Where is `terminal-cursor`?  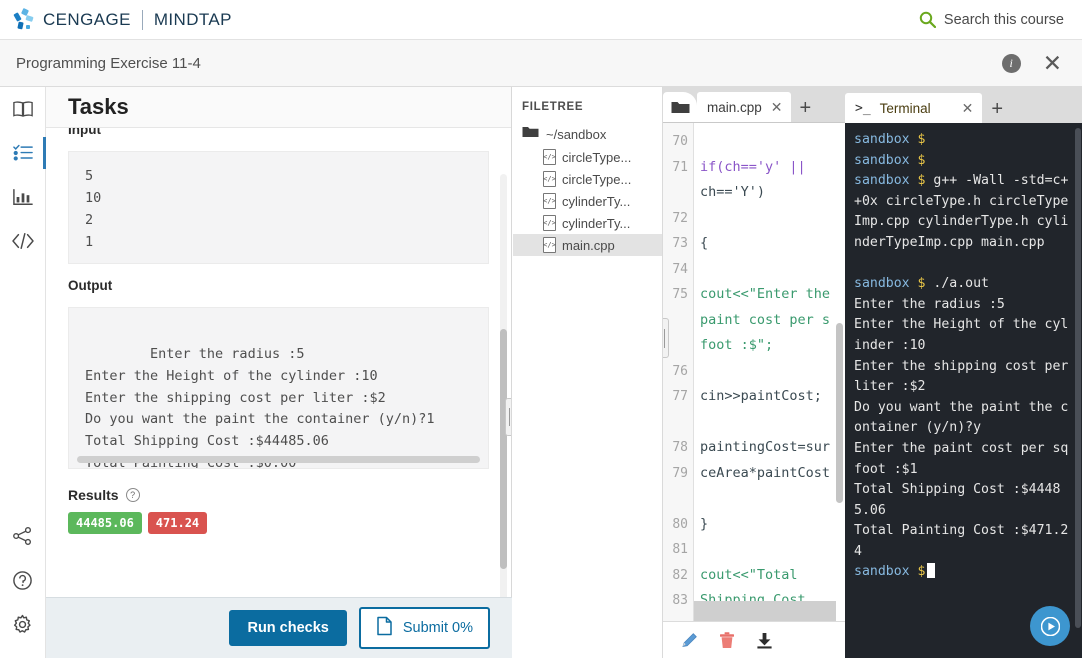
terminal-cursor is located at coordinates (931, 571).